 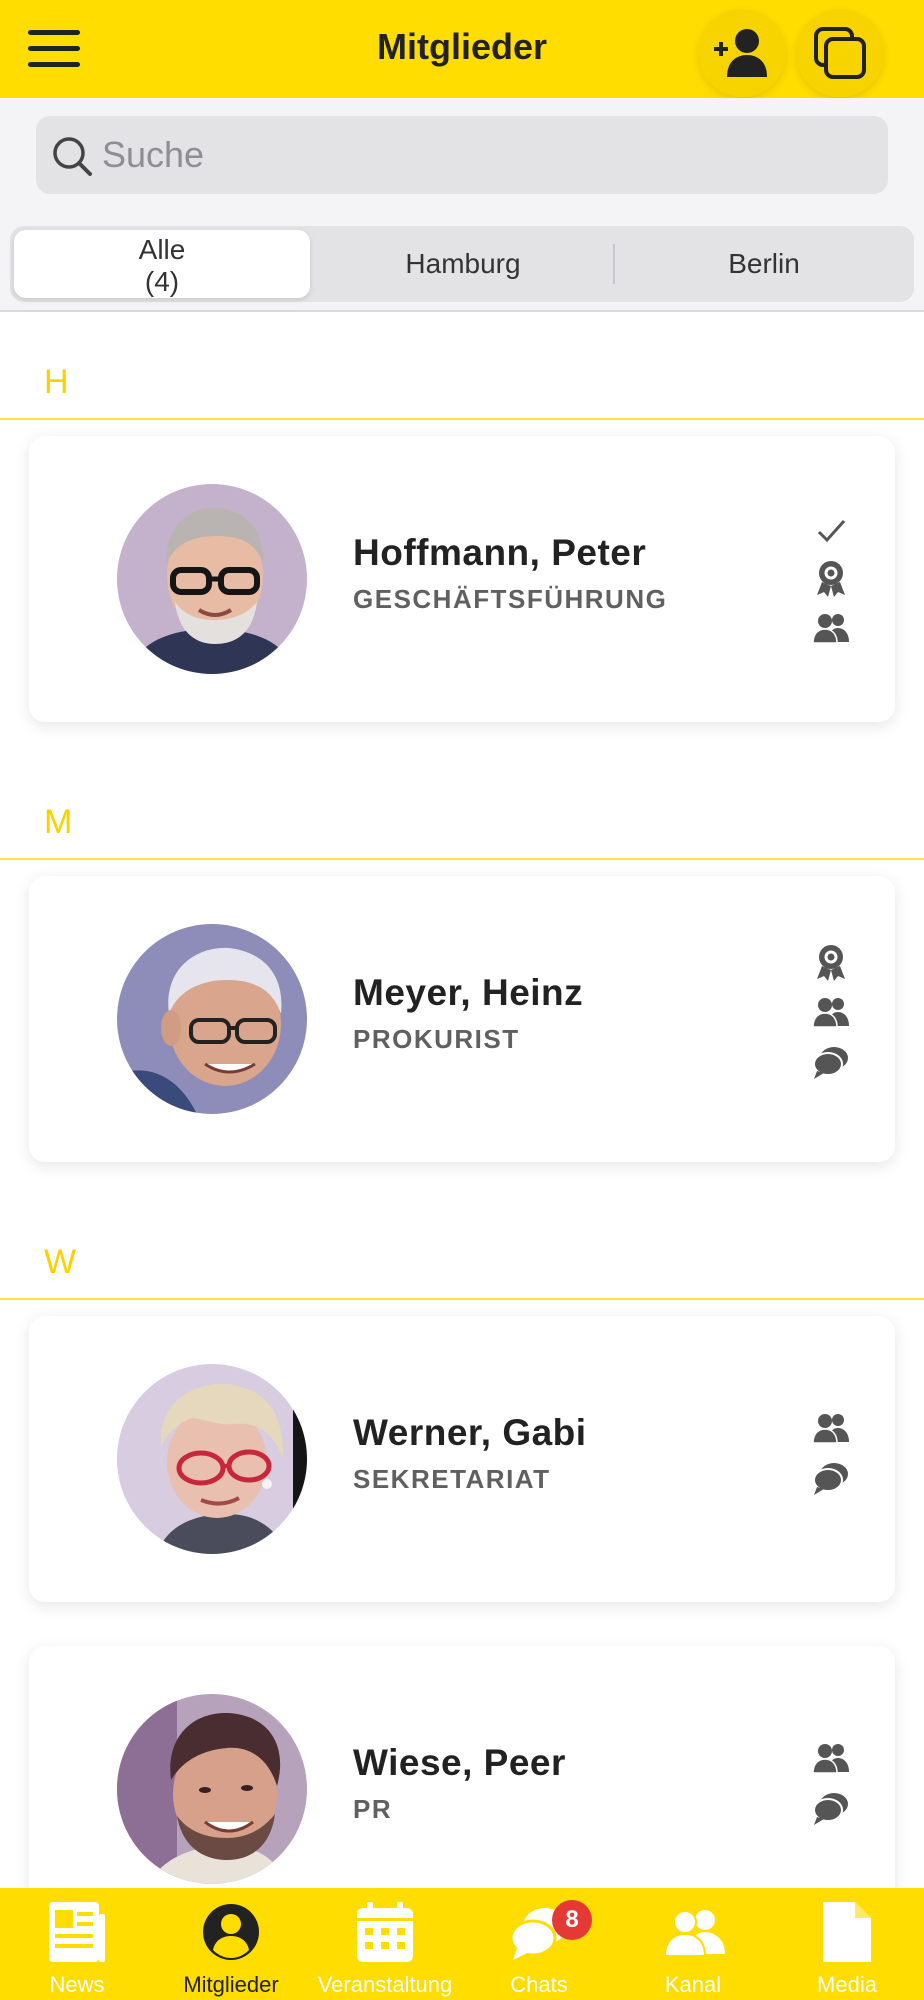 I want to click on nav-kanal: Kanal, so click(x=693, y=1944).